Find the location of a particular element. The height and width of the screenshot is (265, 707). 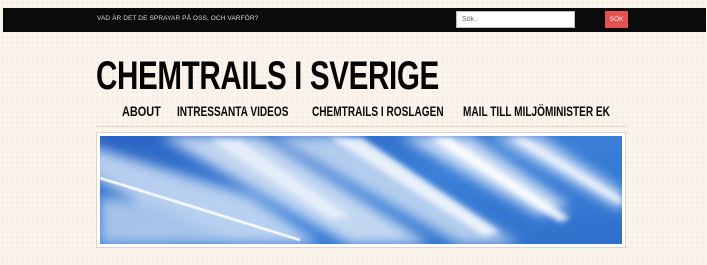

site-title: CHEMTRAILS I SVERIGE is located at coordinates (267, 76).